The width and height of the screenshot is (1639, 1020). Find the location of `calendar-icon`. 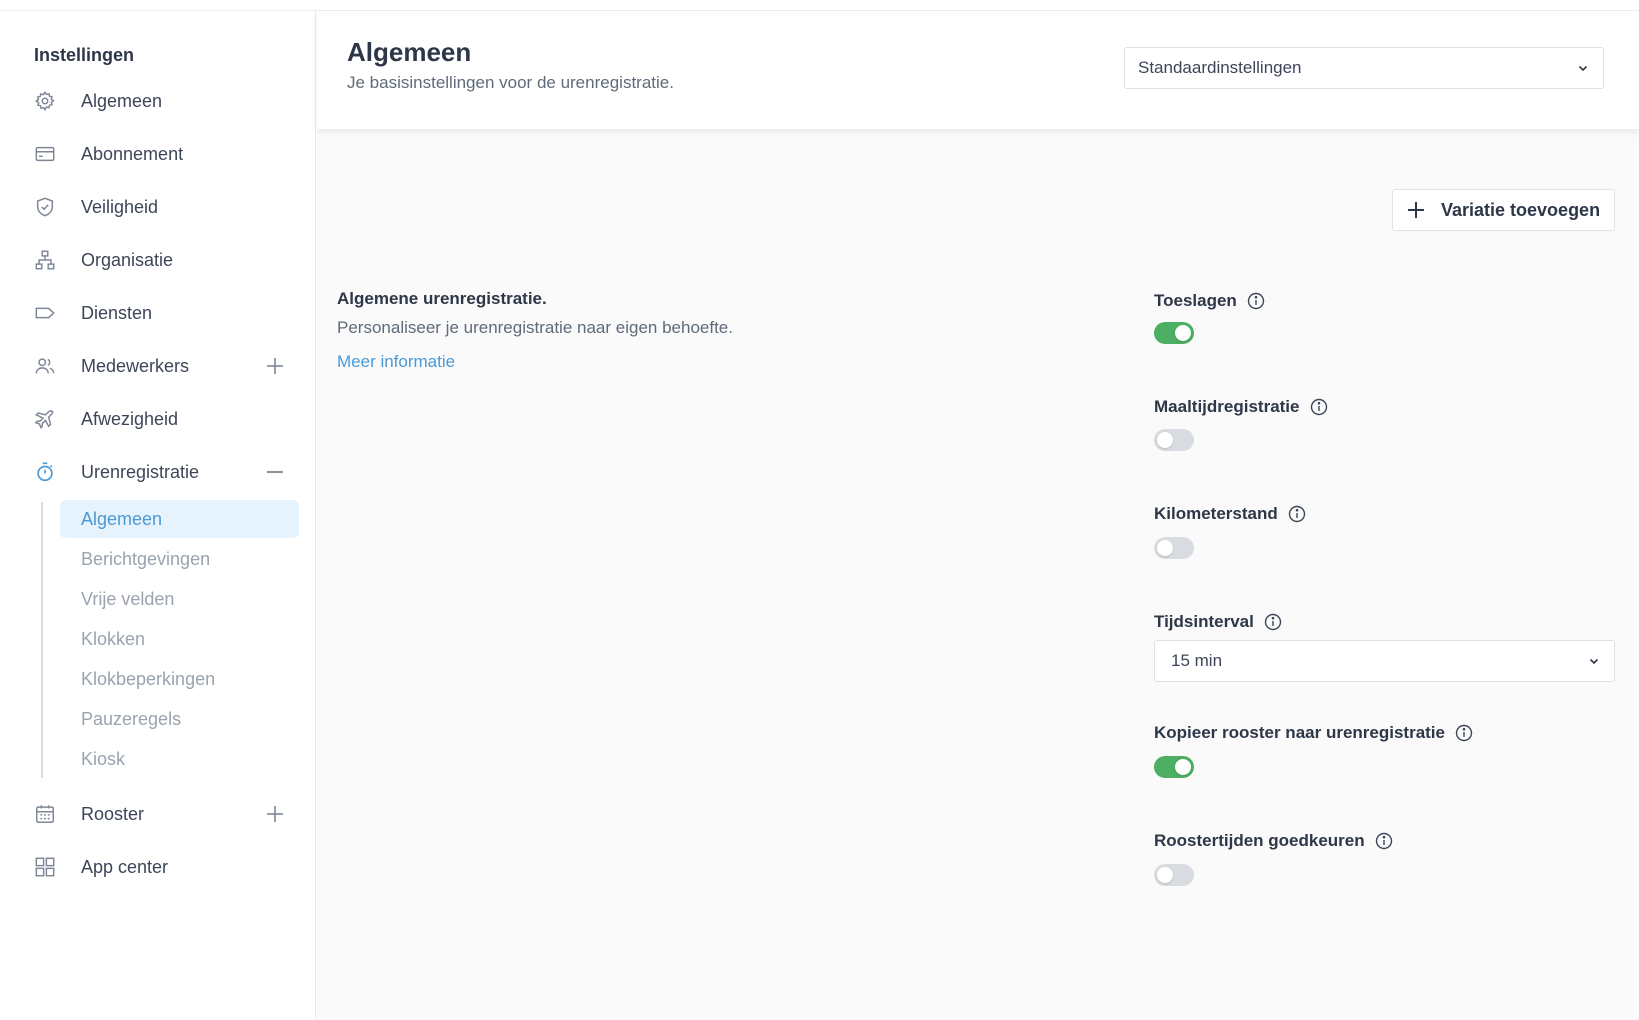

calendar-icon is located at coordinates (45, 814).